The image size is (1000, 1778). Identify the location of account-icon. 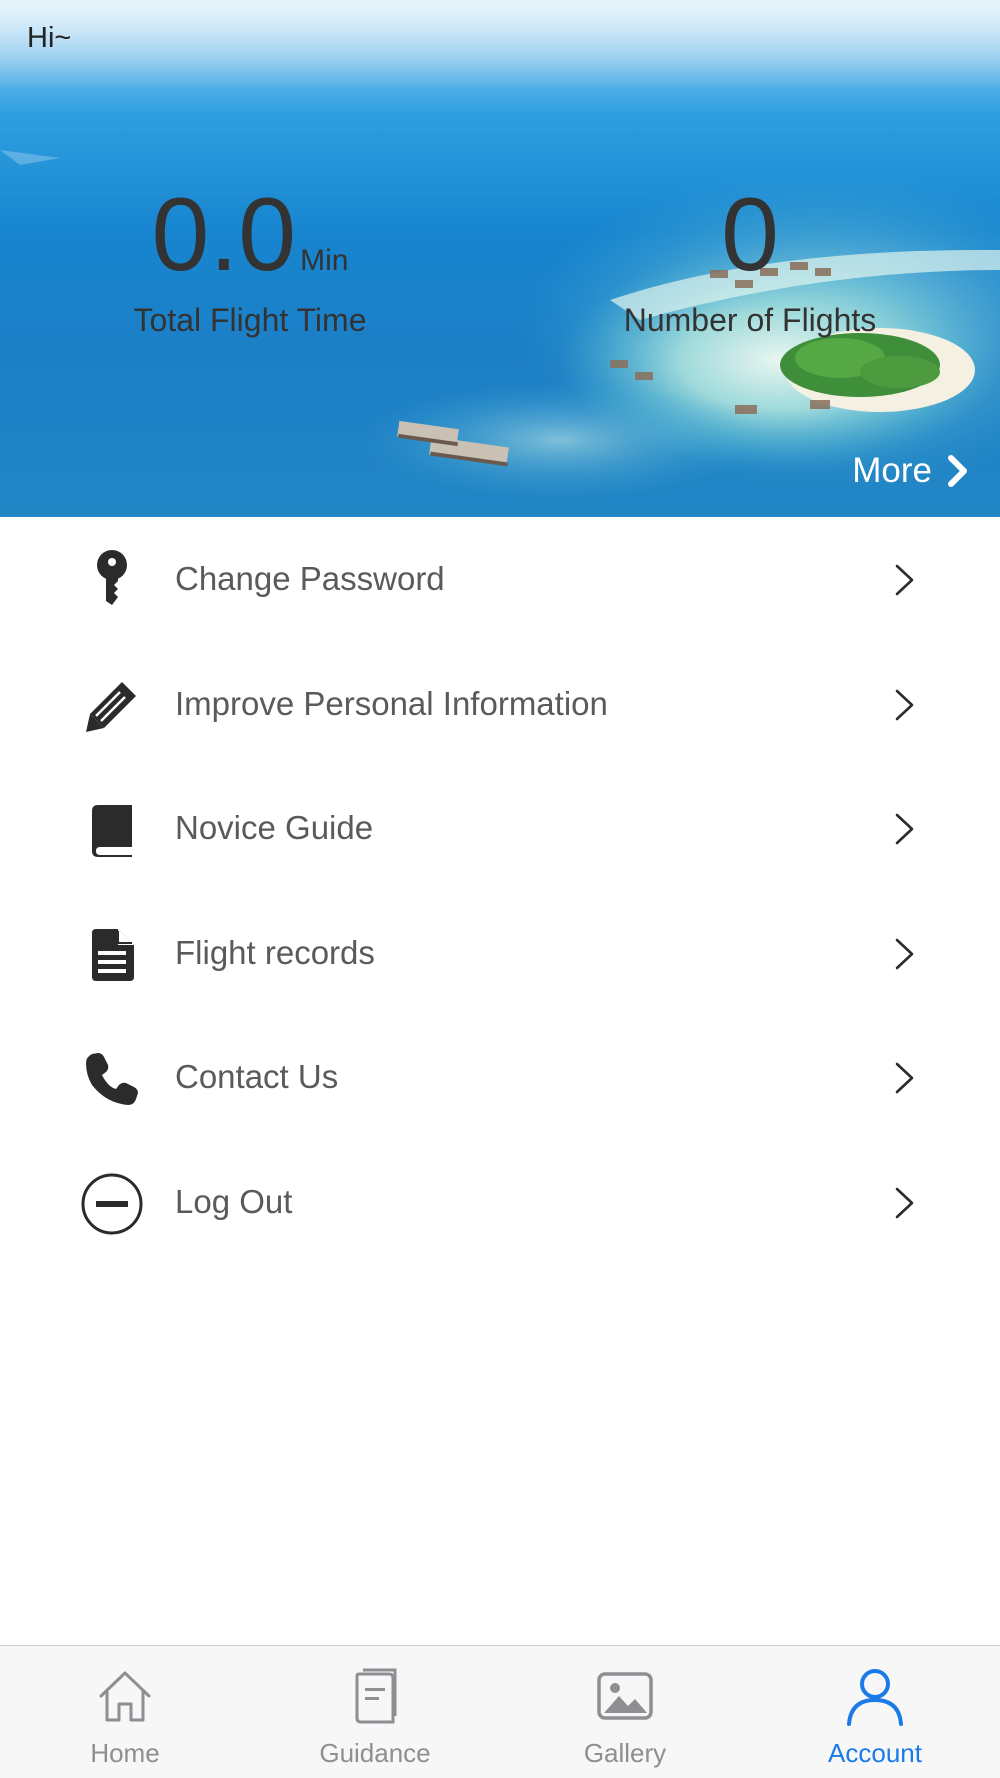
(875, 1697).